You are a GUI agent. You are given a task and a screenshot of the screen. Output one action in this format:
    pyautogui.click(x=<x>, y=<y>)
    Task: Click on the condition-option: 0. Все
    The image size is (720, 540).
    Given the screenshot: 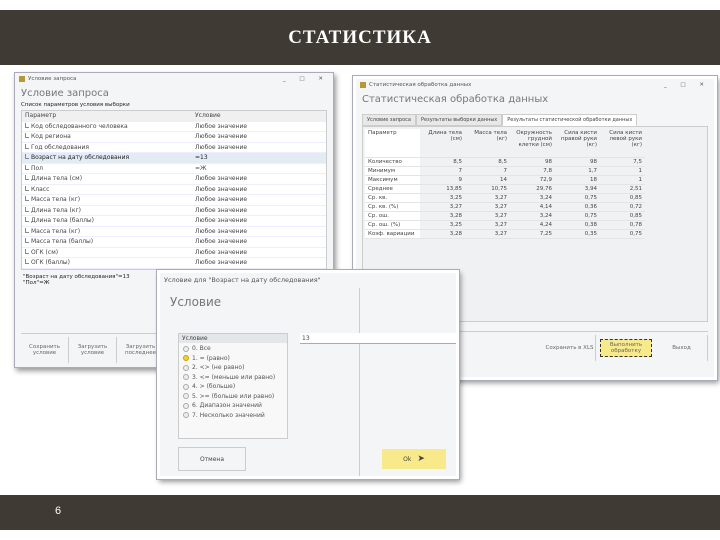 What is the action you would take?
    pyautogui.click(x=233, y=349)
    